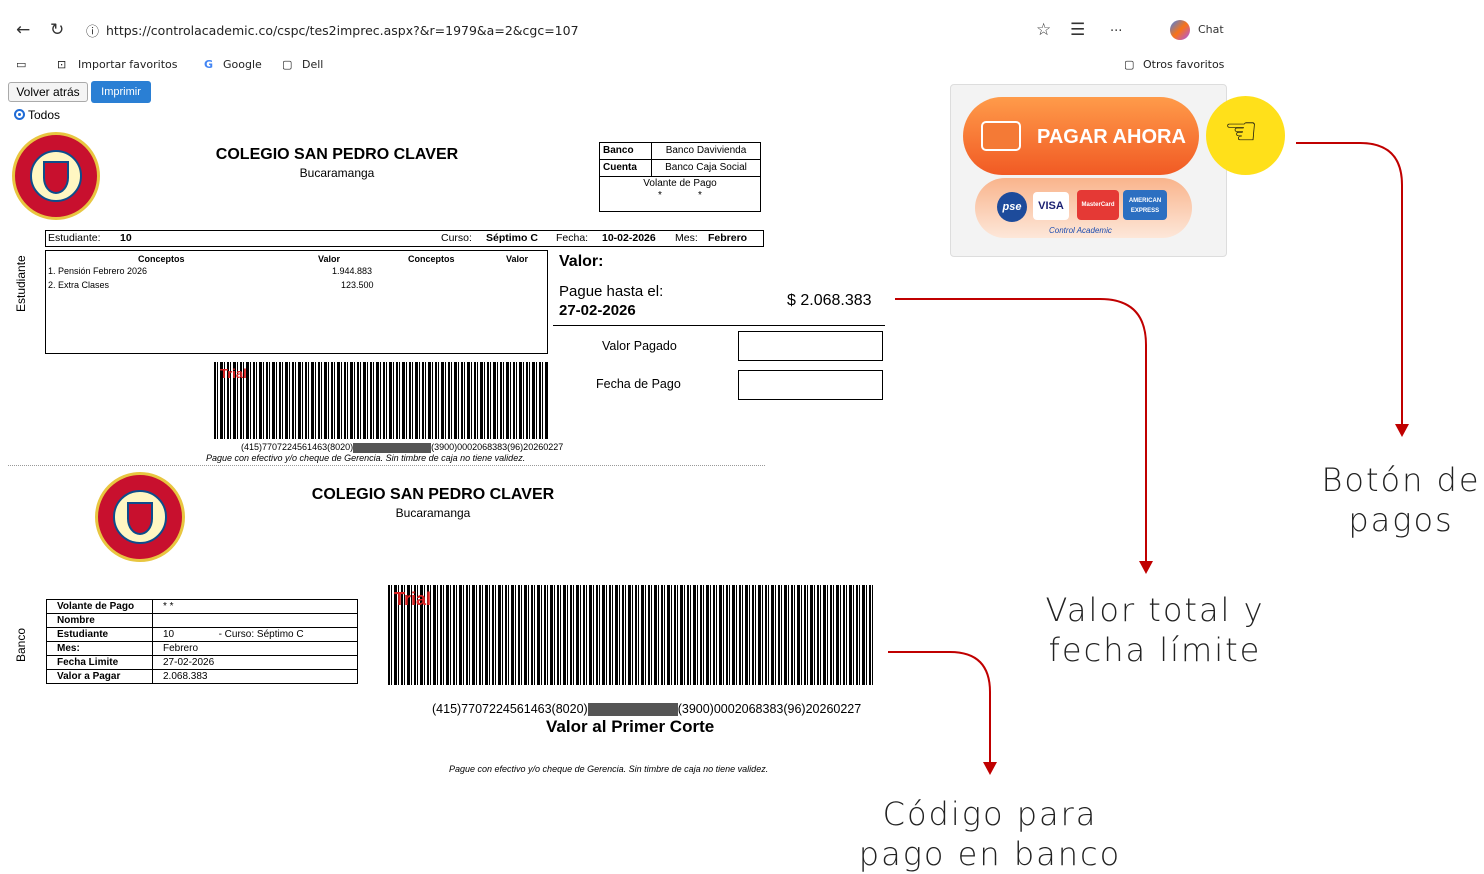  Describe the element at coordinates (1402, 430) in the screenshot. I see `arrowhead-pagos` at that location.